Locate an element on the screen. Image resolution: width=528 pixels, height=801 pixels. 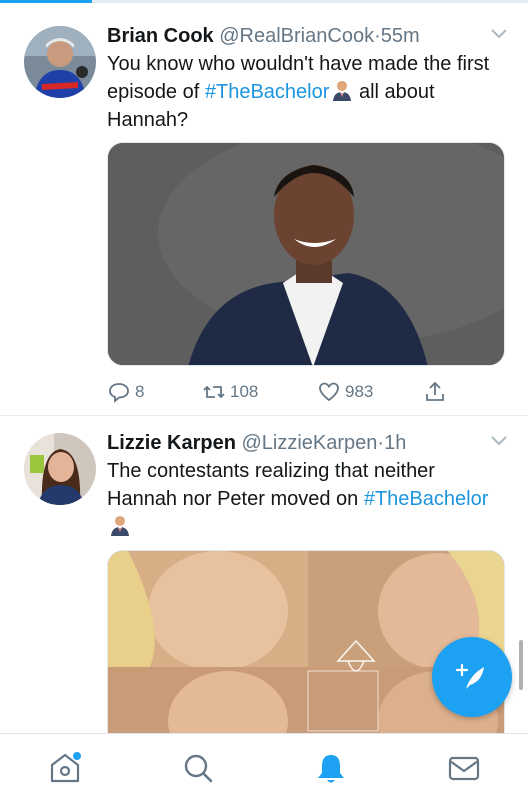
reply-icon is located at coordinates (119, 393).